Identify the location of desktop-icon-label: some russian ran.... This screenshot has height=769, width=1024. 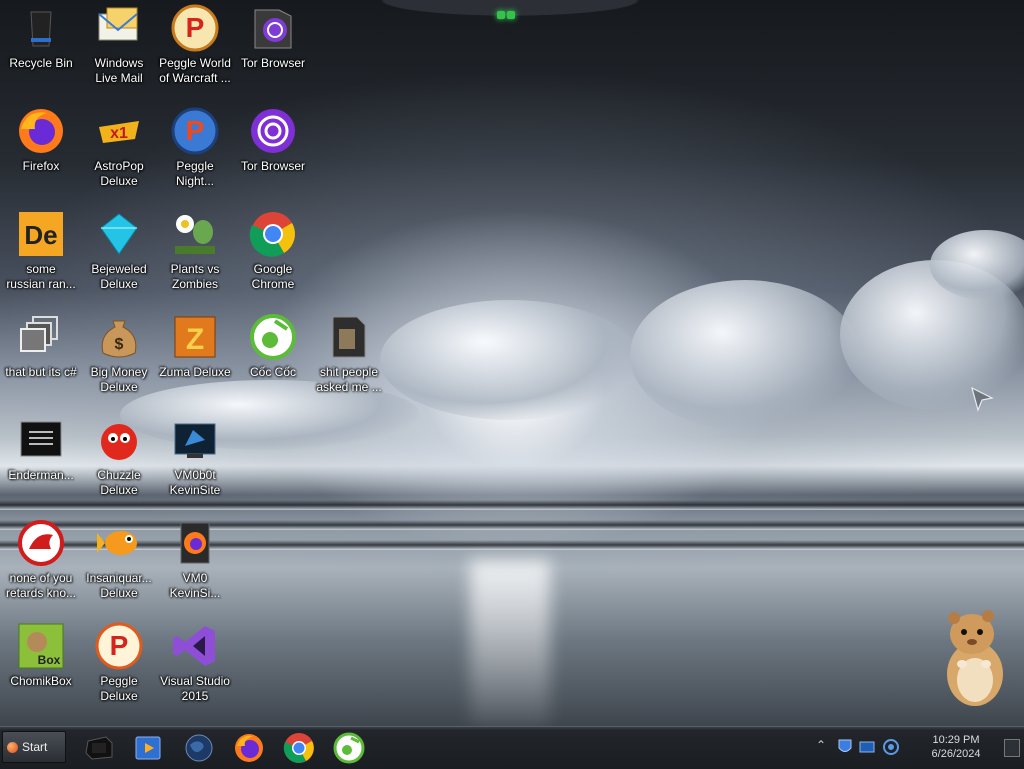
(41, 276).